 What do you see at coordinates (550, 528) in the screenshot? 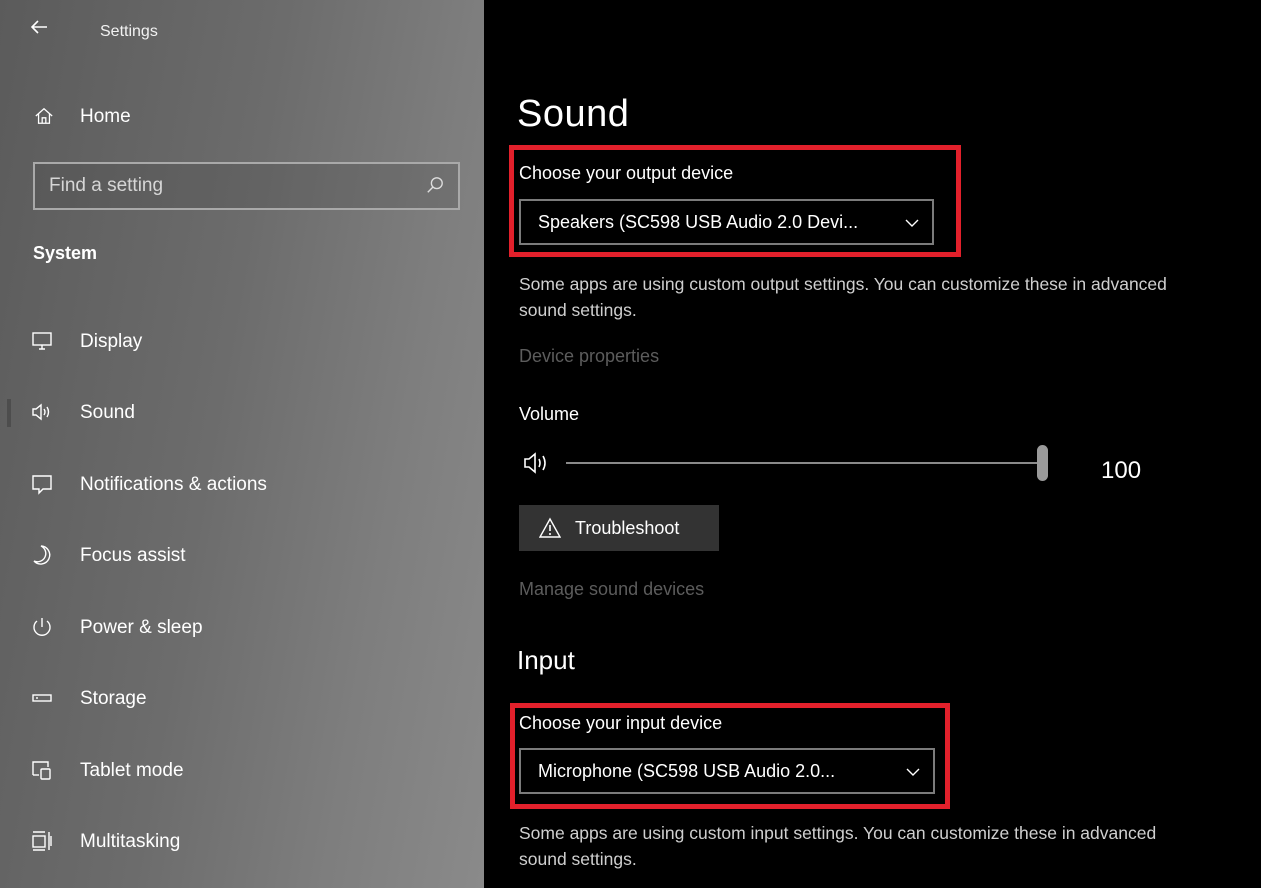
I see `warning-icon` at bounding box center [550, 528].